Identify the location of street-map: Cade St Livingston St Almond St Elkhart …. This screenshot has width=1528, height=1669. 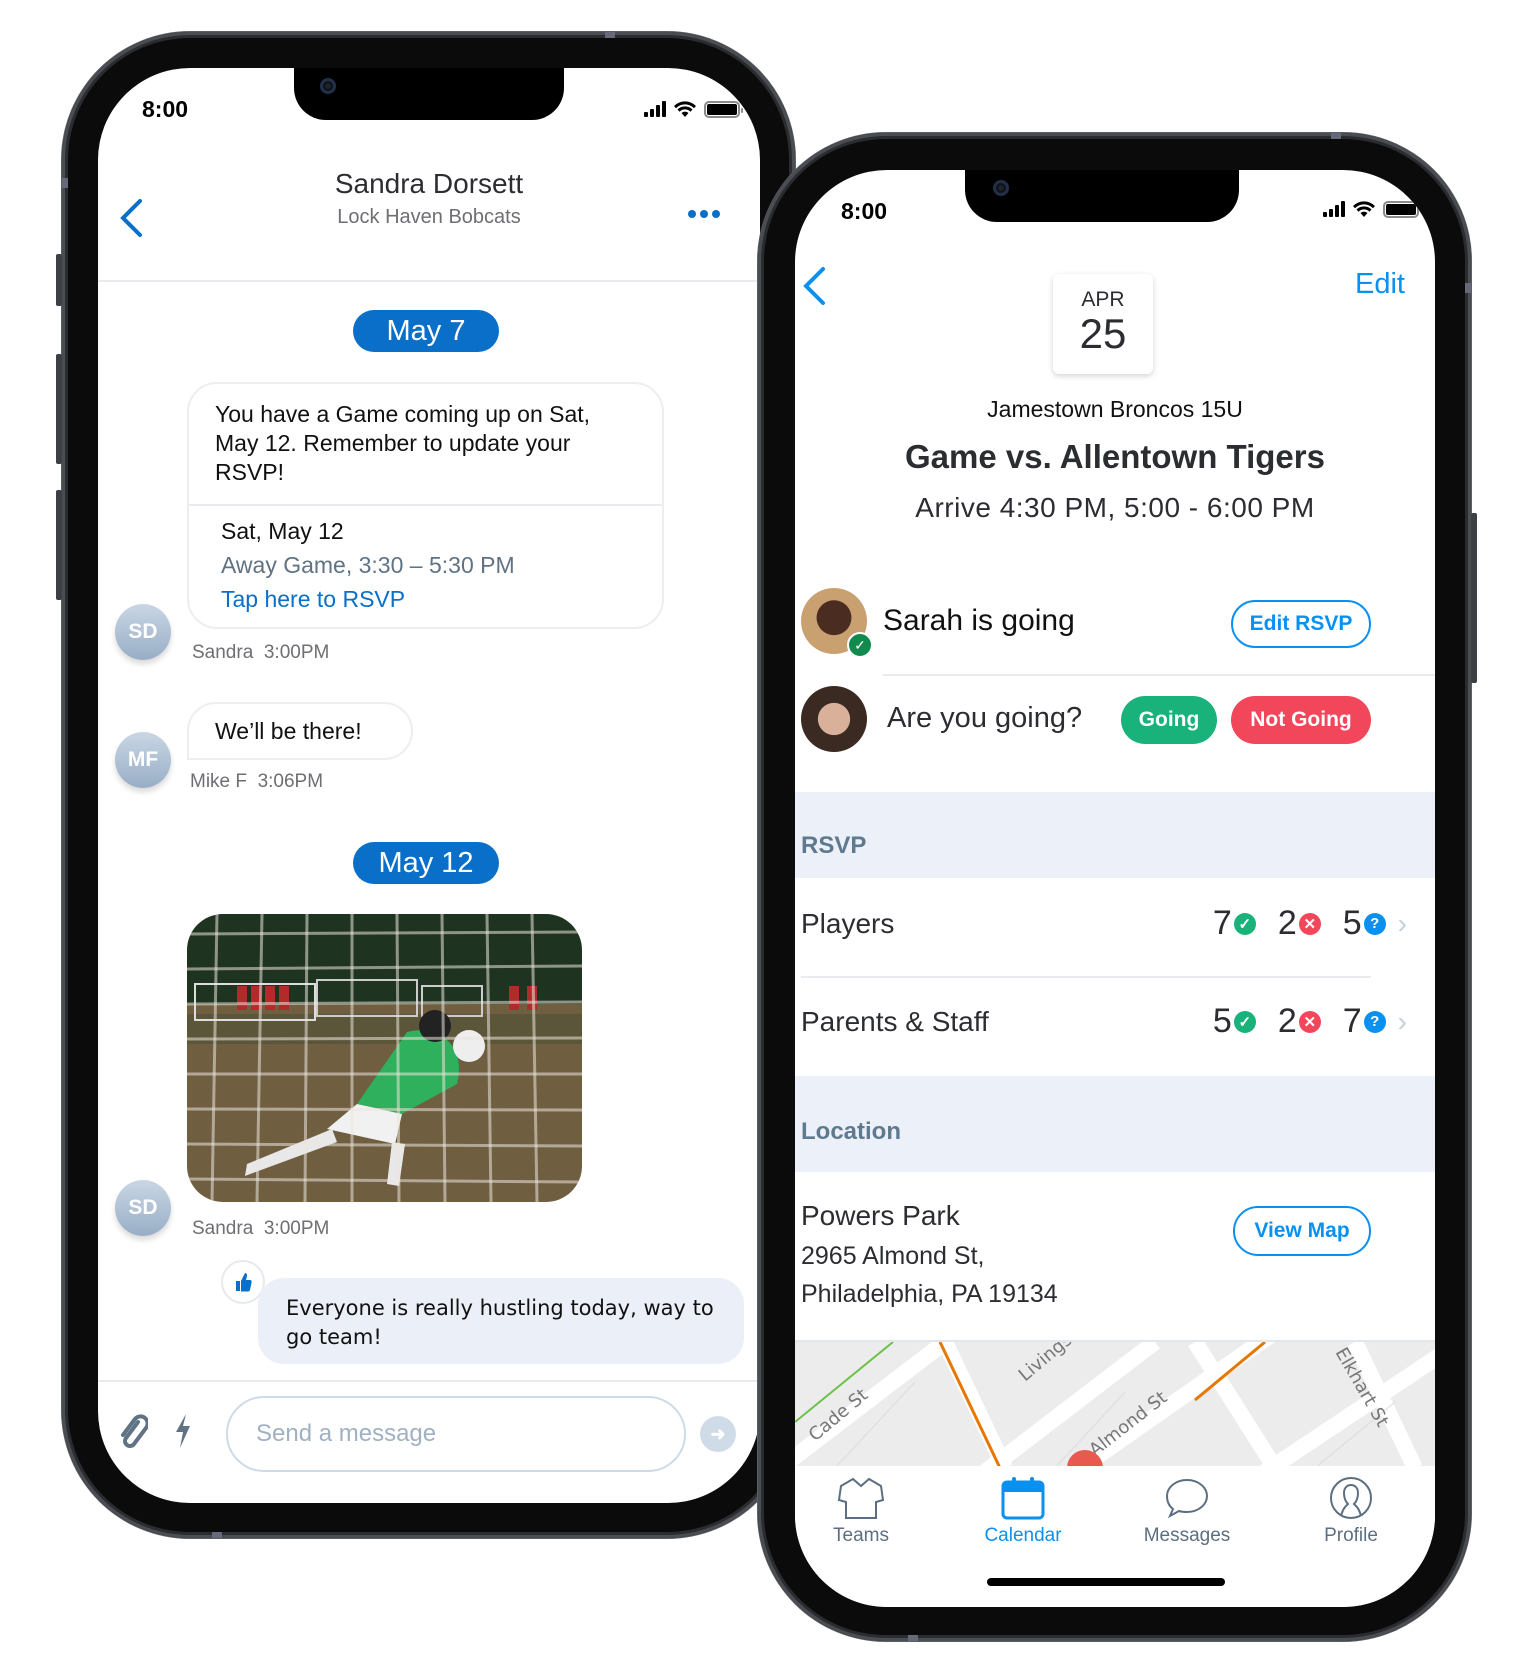
(1115, 1404).